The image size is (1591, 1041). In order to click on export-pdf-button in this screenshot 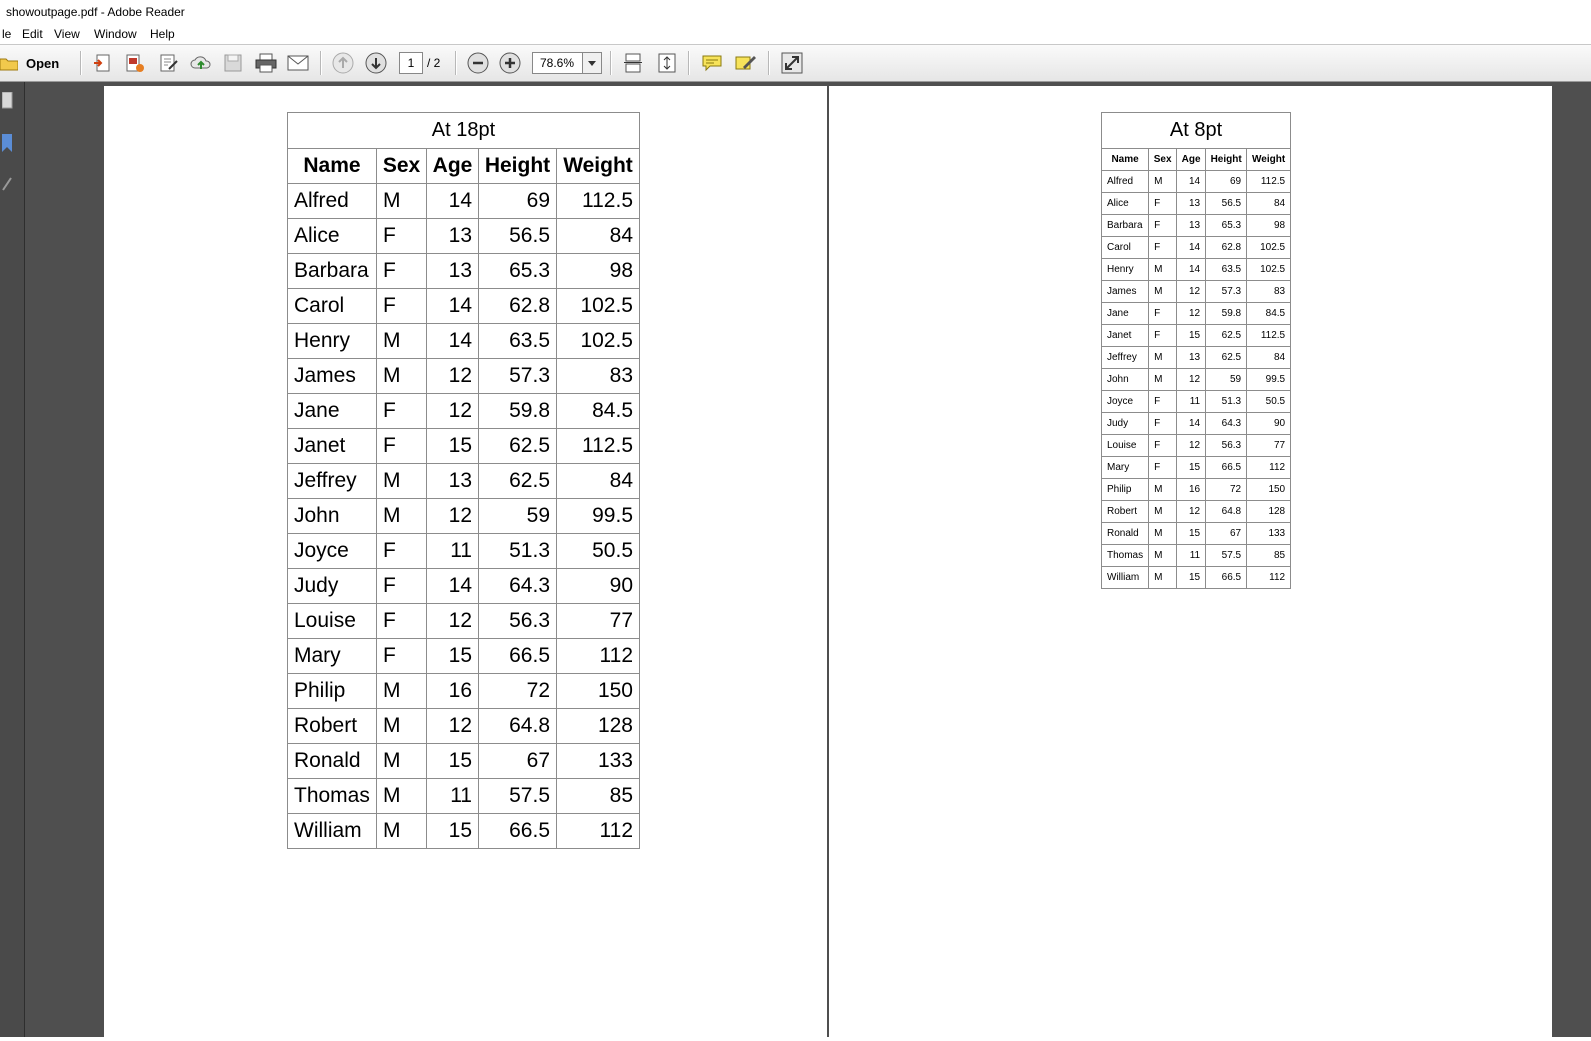, I will do `click(135, 63)`.